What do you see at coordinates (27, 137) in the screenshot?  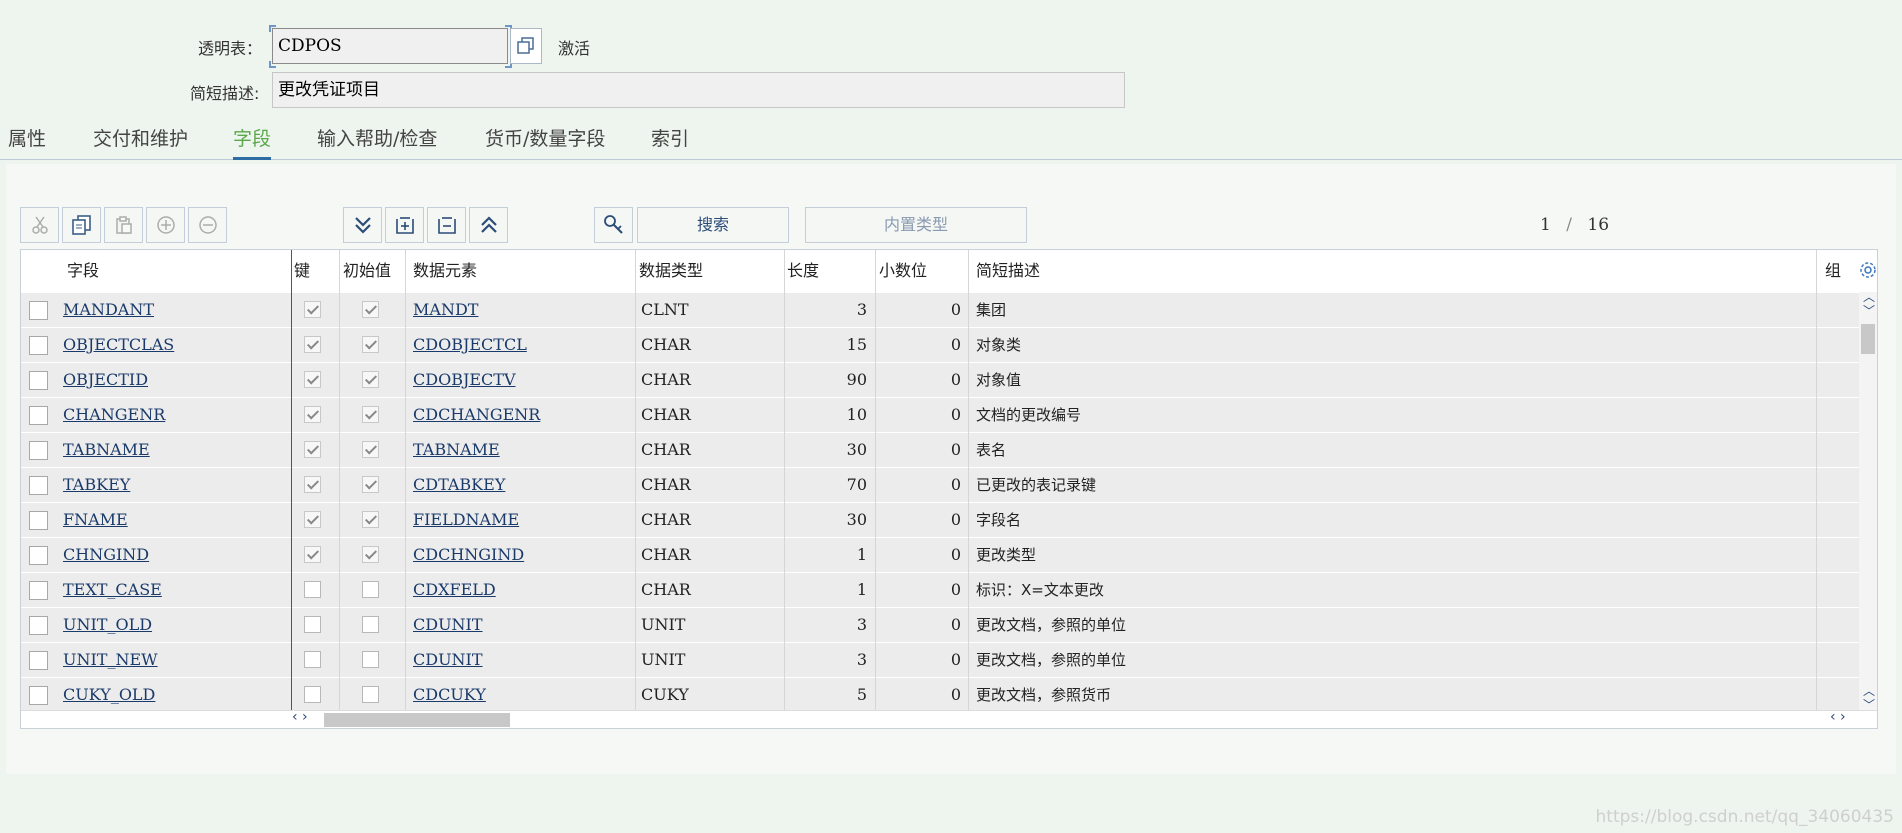 I see `tab-attributes: 属性` at bounding box center [27, 137].